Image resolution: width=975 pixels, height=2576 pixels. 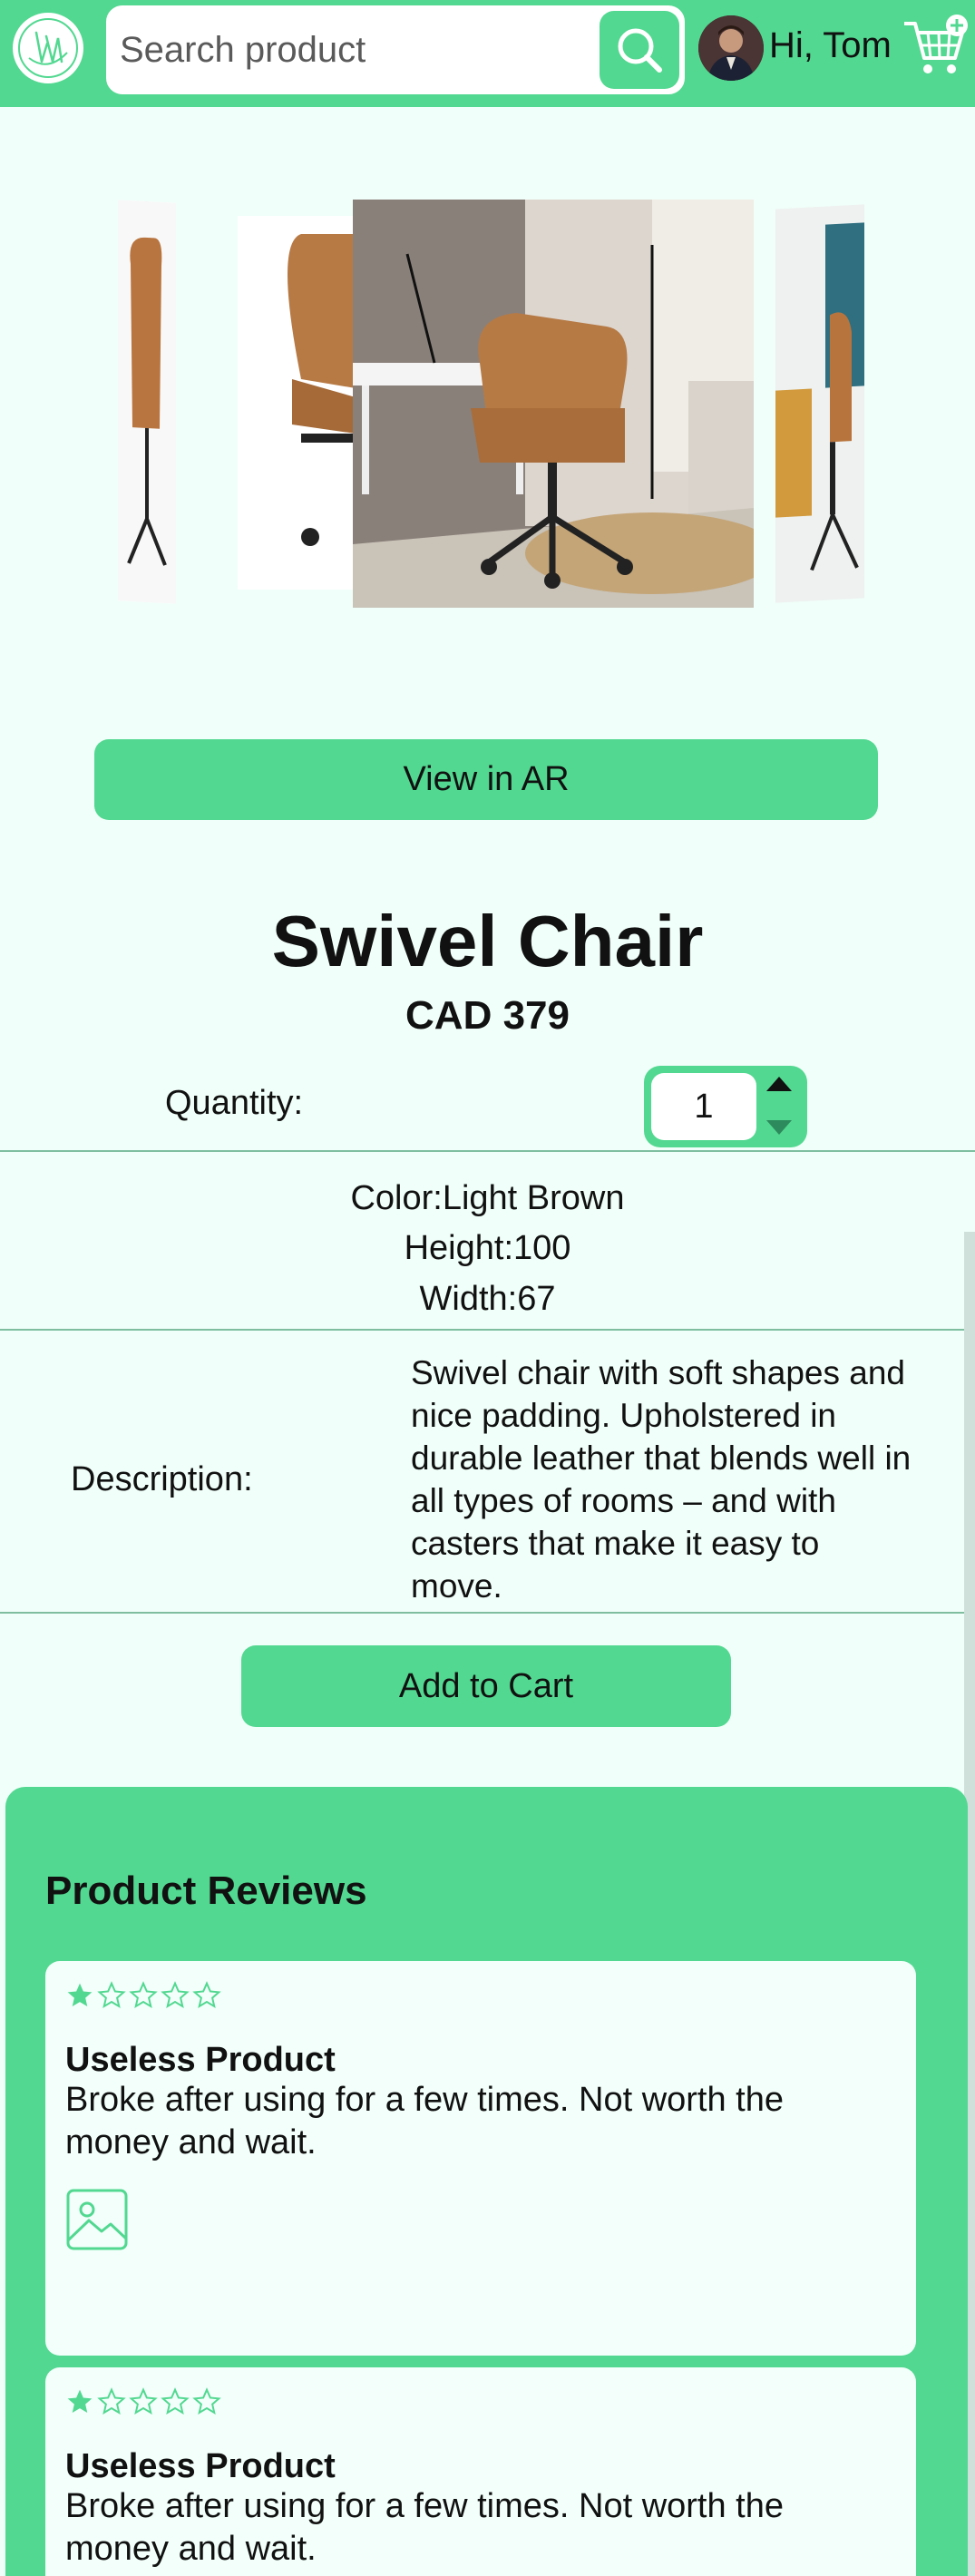 What do you see at coordinates (779, 1127) in the screenshot?
I see `quantity-decrease-icon` at bounding box center [779, 1127].